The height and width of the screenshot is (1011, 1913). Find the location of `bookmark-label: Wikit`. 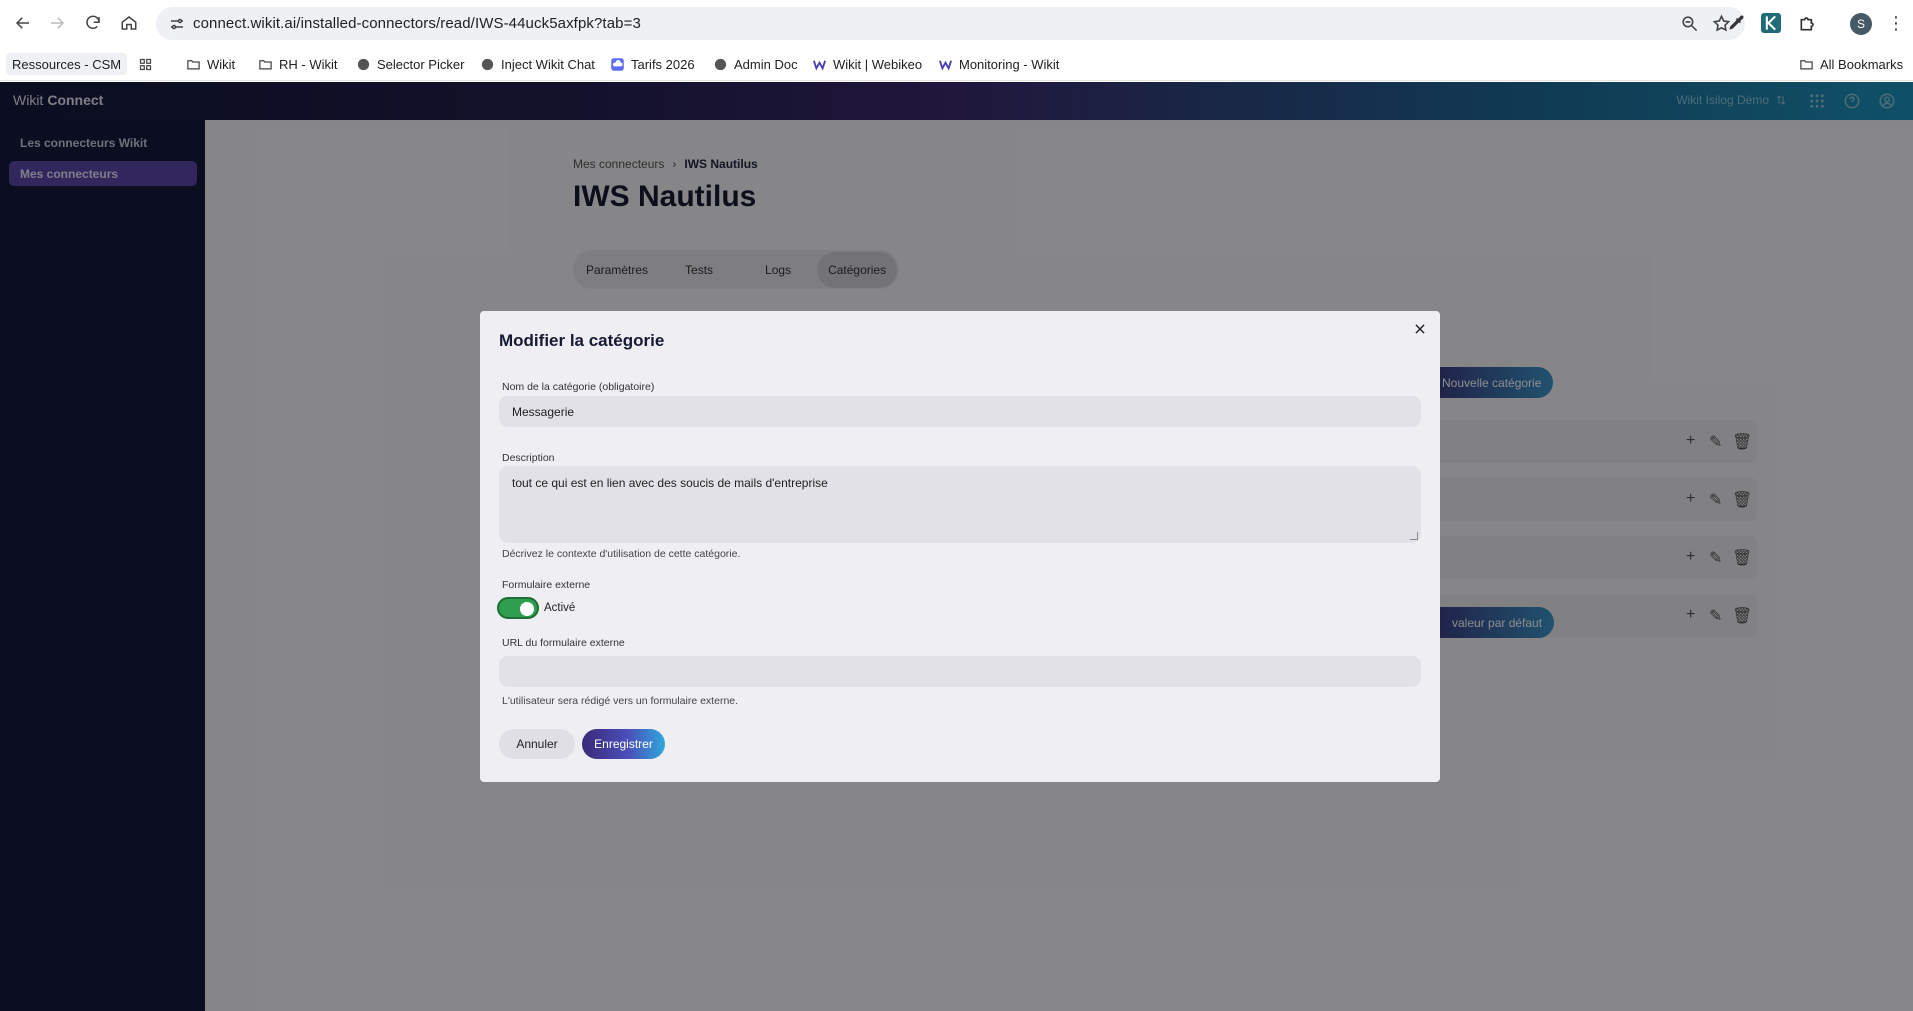

bookmark-label: Wikit is located at coordinates (221, 64).